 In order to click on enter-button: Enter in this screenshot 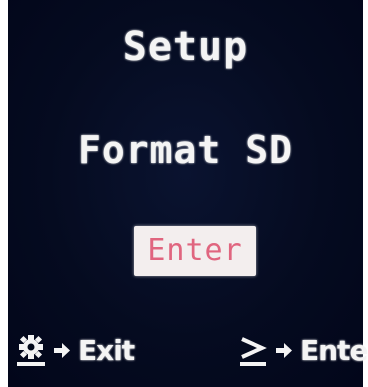, I will do `click(195, 251)`.